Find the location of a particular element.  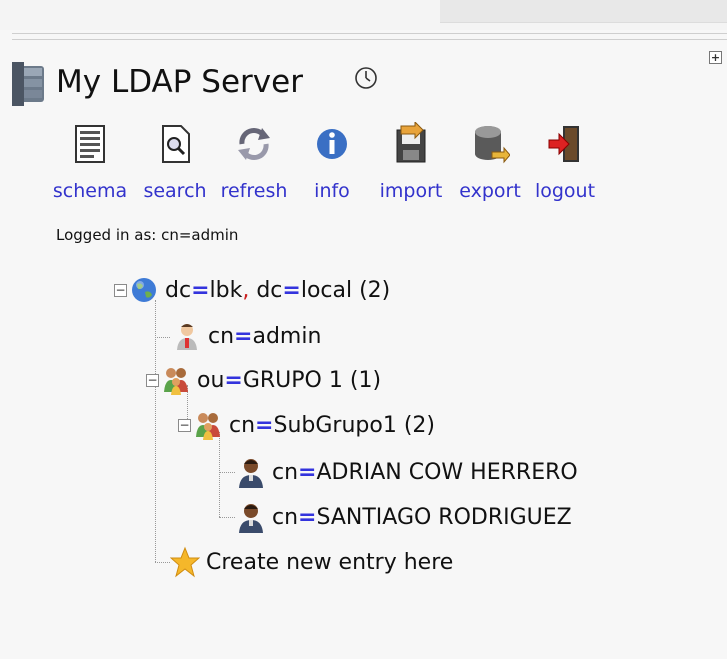

search-link: search is located at coordinates (175, 191).